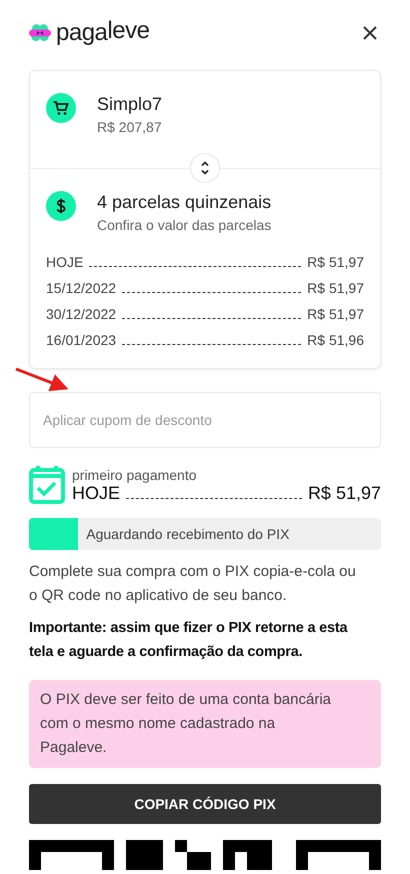 The image size is (410, 874). I want to click on installment-date: 16/01/2023, so click(81, 340).